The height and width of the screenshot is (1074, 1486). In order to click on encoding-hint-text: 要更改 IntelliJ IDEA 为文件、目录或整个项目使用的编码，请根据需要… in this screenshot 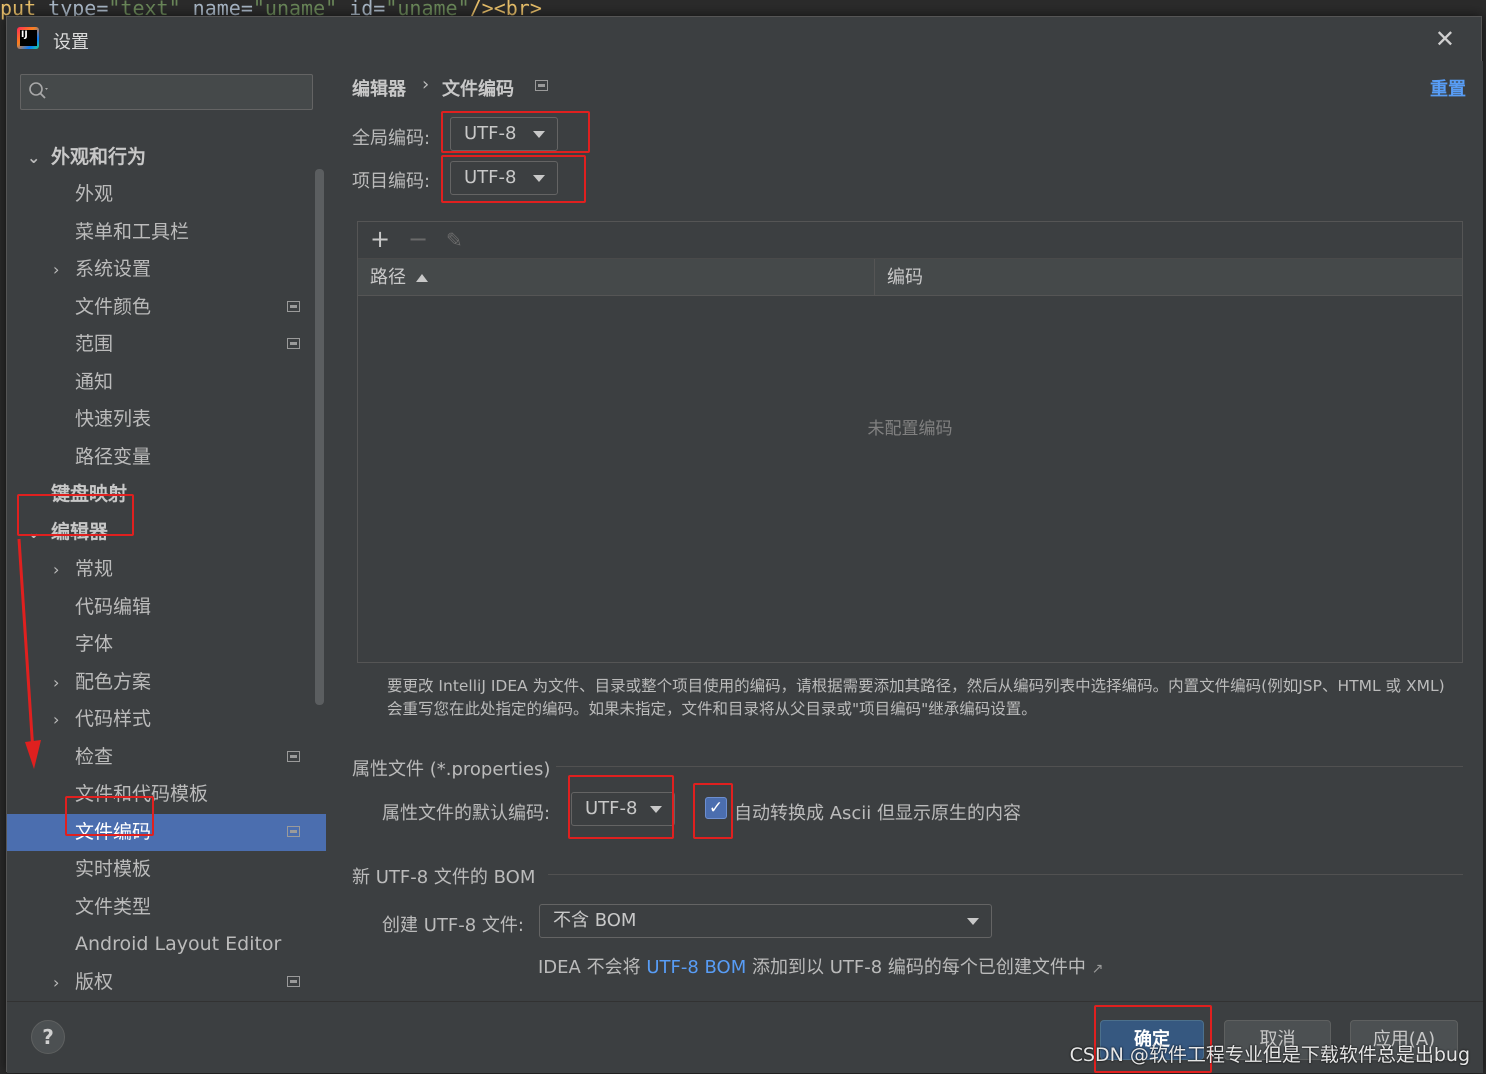, I will do `click(916, 697)`.